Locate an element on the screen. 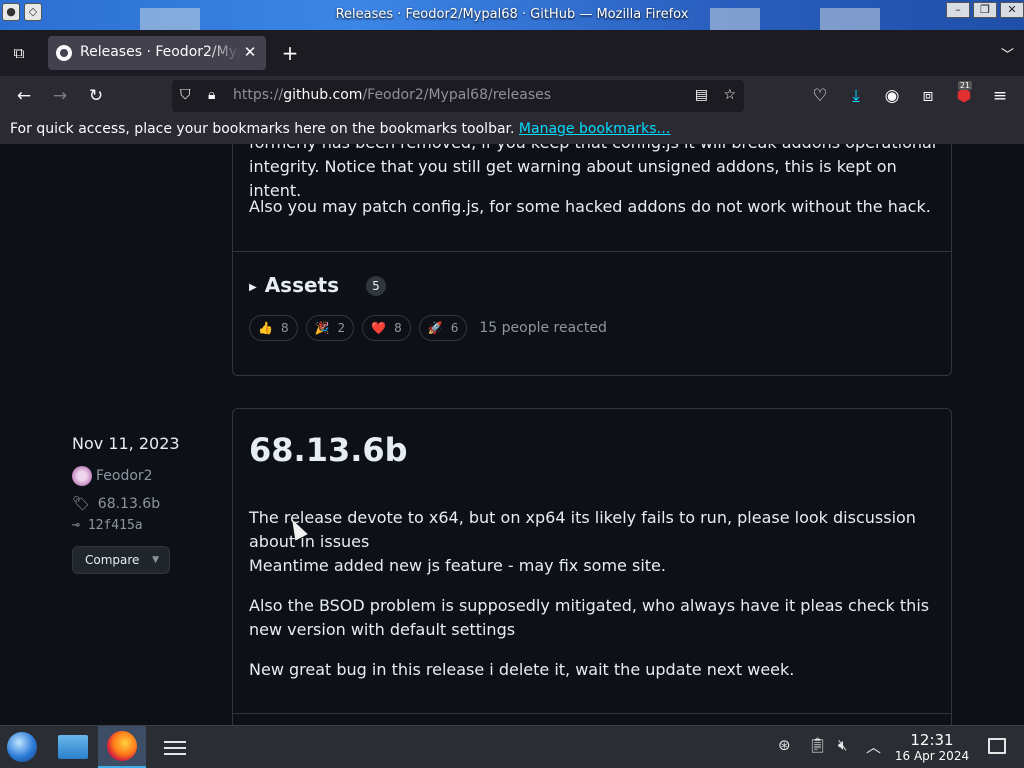  close-window-button: ✕ is located at coordinates (1012, 10).